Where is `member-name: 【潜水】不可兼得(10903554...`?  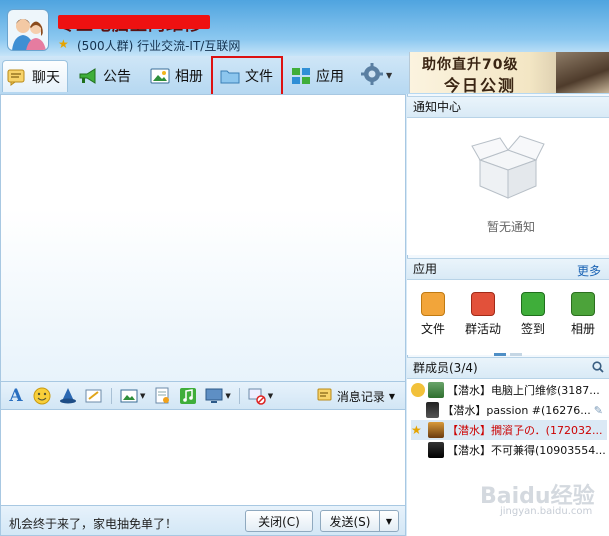 member-name: 【潜水】不可兼得(10903554... is located at coordinates (526, 450).